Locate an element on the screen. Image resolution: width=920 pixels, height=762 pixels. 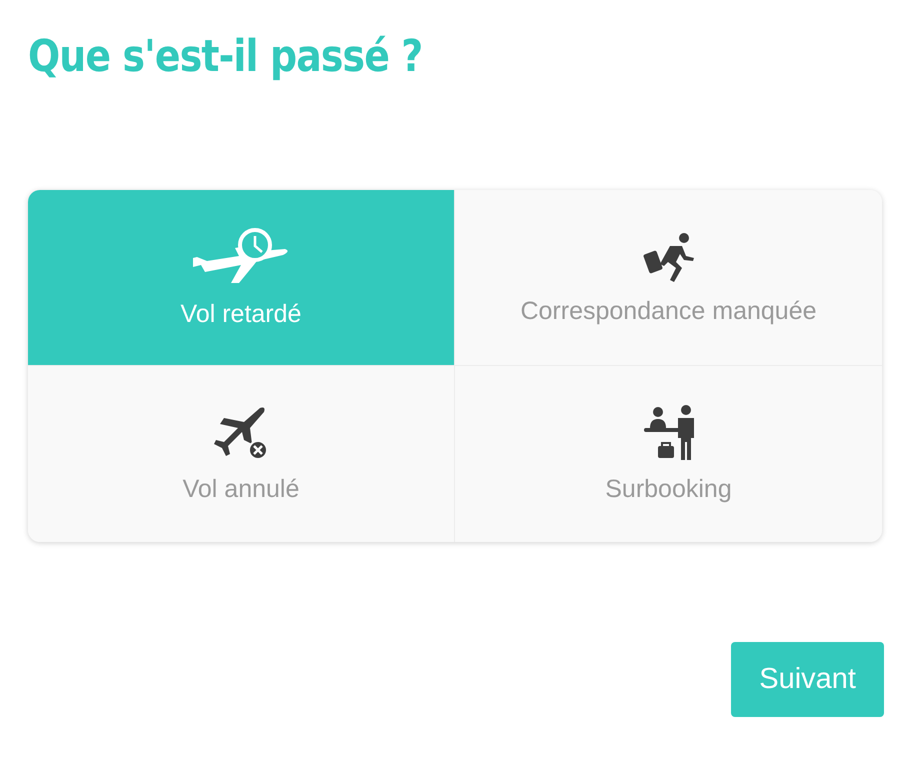
option-tile: Surbooking is located at coordinates (668, 454).